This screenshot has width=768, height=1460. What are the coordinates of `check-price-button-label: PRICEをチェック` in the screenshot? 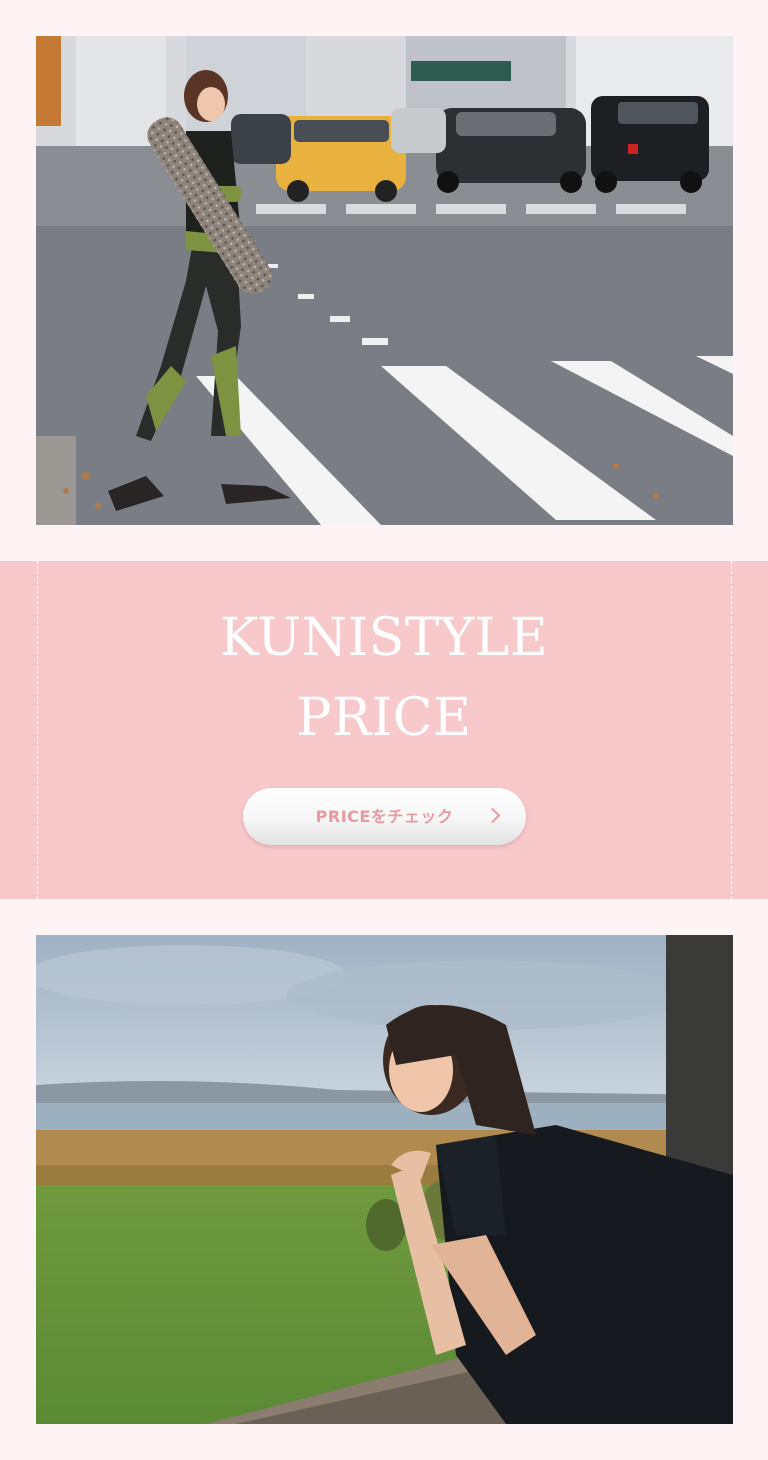 It's located at (384, 816).